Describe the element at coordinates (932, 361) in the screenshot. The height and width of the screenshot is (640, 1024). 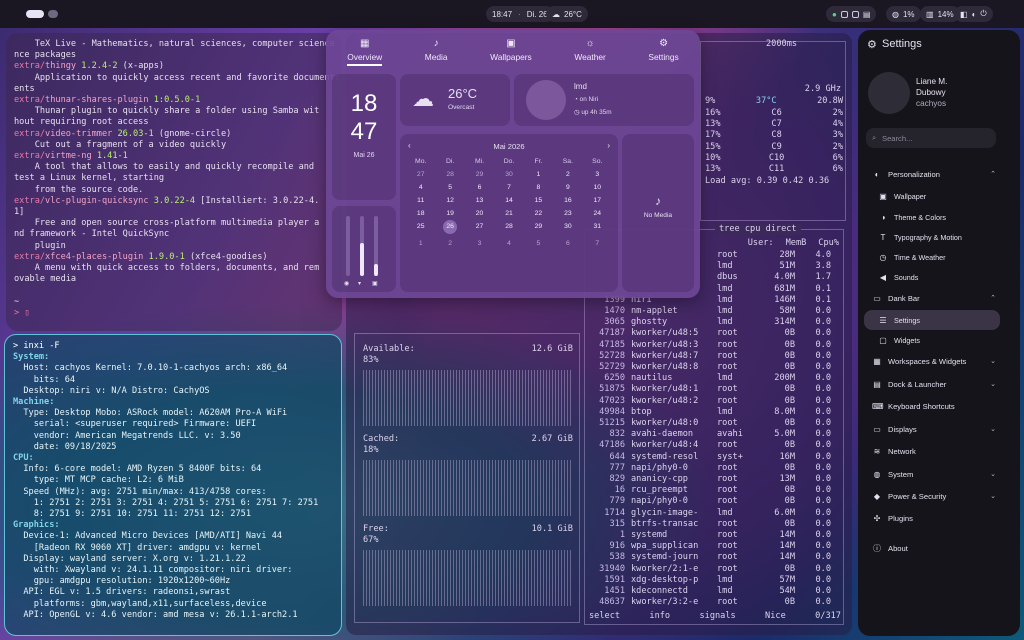
I see `nav-item-workspaces-widgets: ▦ Workspaces & Widgets ⌄` at that location.